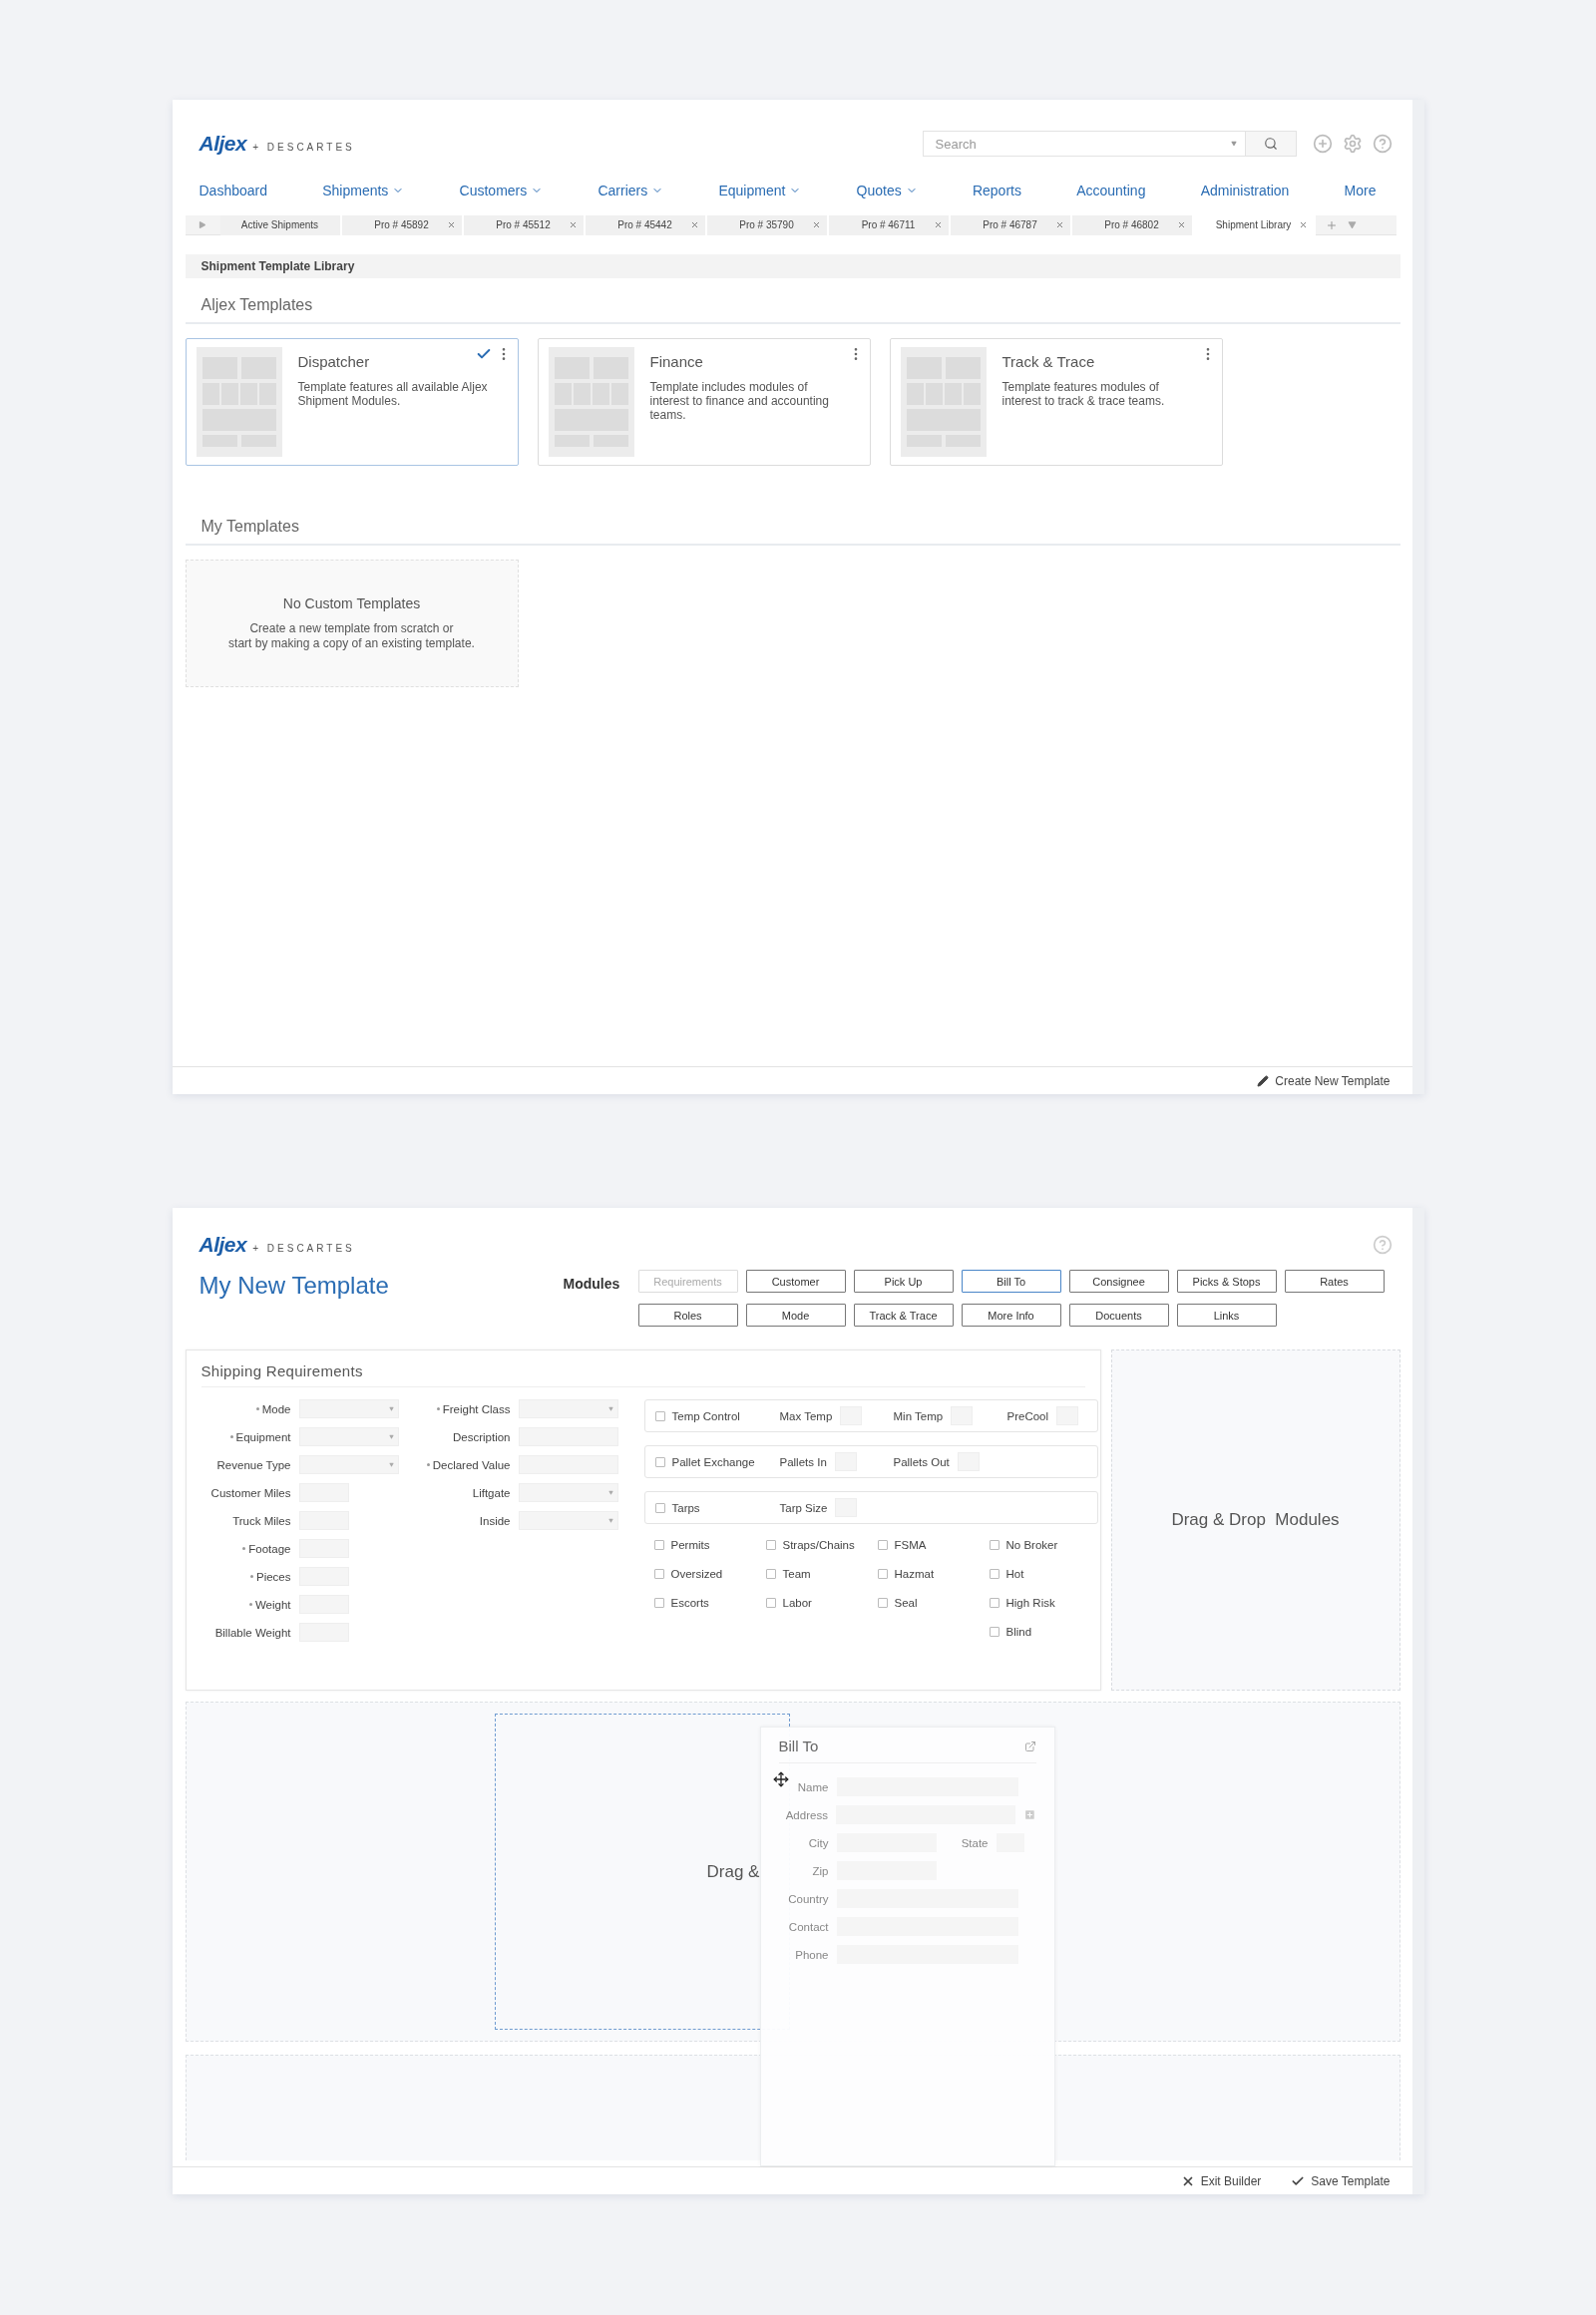 The width and height of the screenshot is (1596, 2315). What do you see at coordinates (1245, 191) in the screenshot?
I see `nav-link: Administration` at bounding box center [1245, 191].